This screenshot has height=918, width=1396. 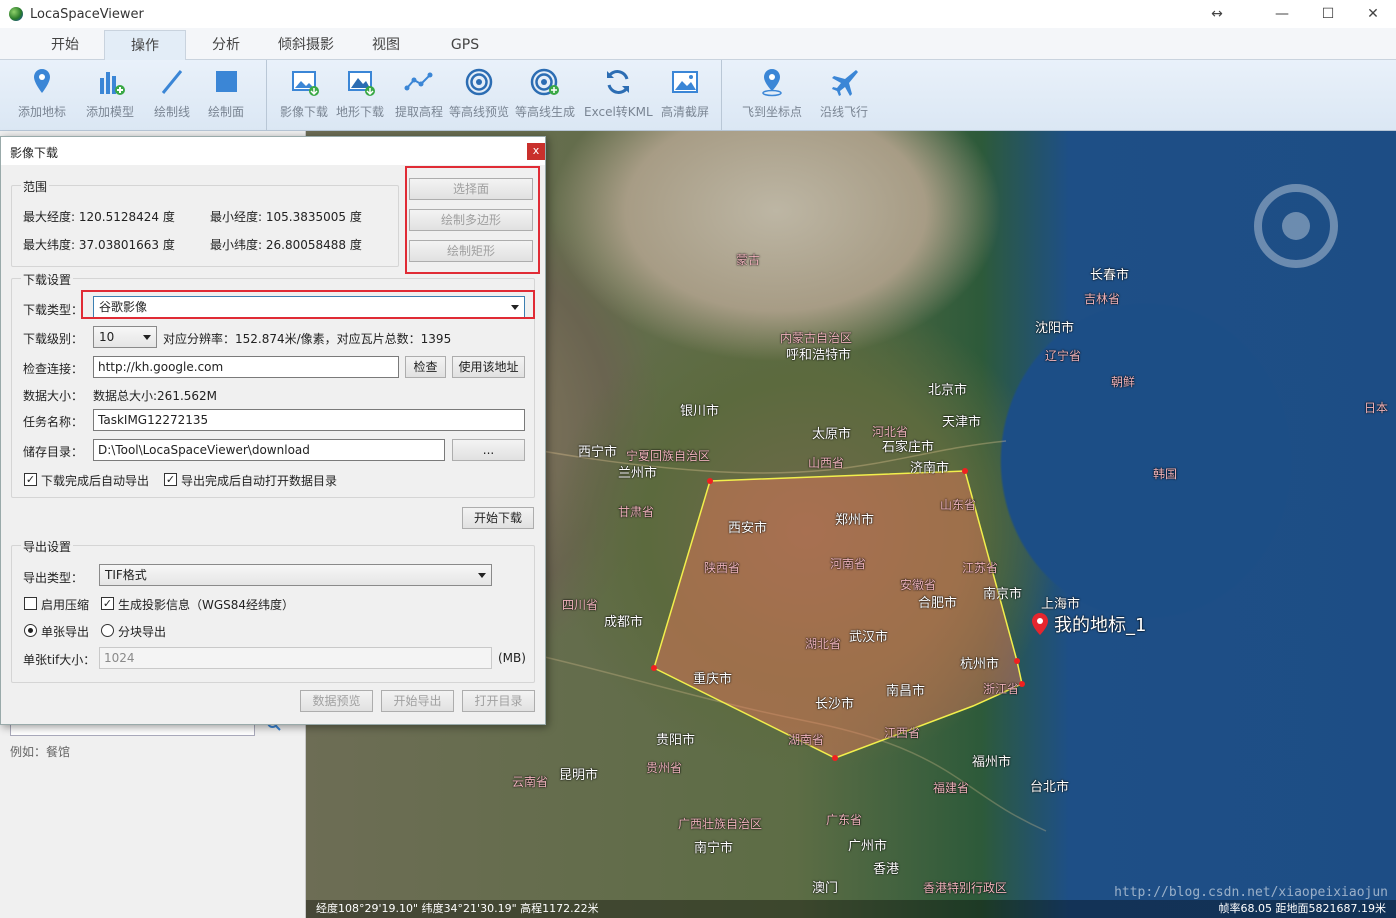 I want to click on single-export-radio, so click(x=30, y=630).